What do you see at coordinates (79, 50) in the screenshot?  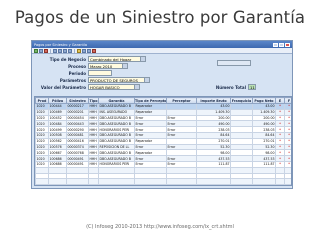 I see `search-icon` at bounding box center [79, 50].